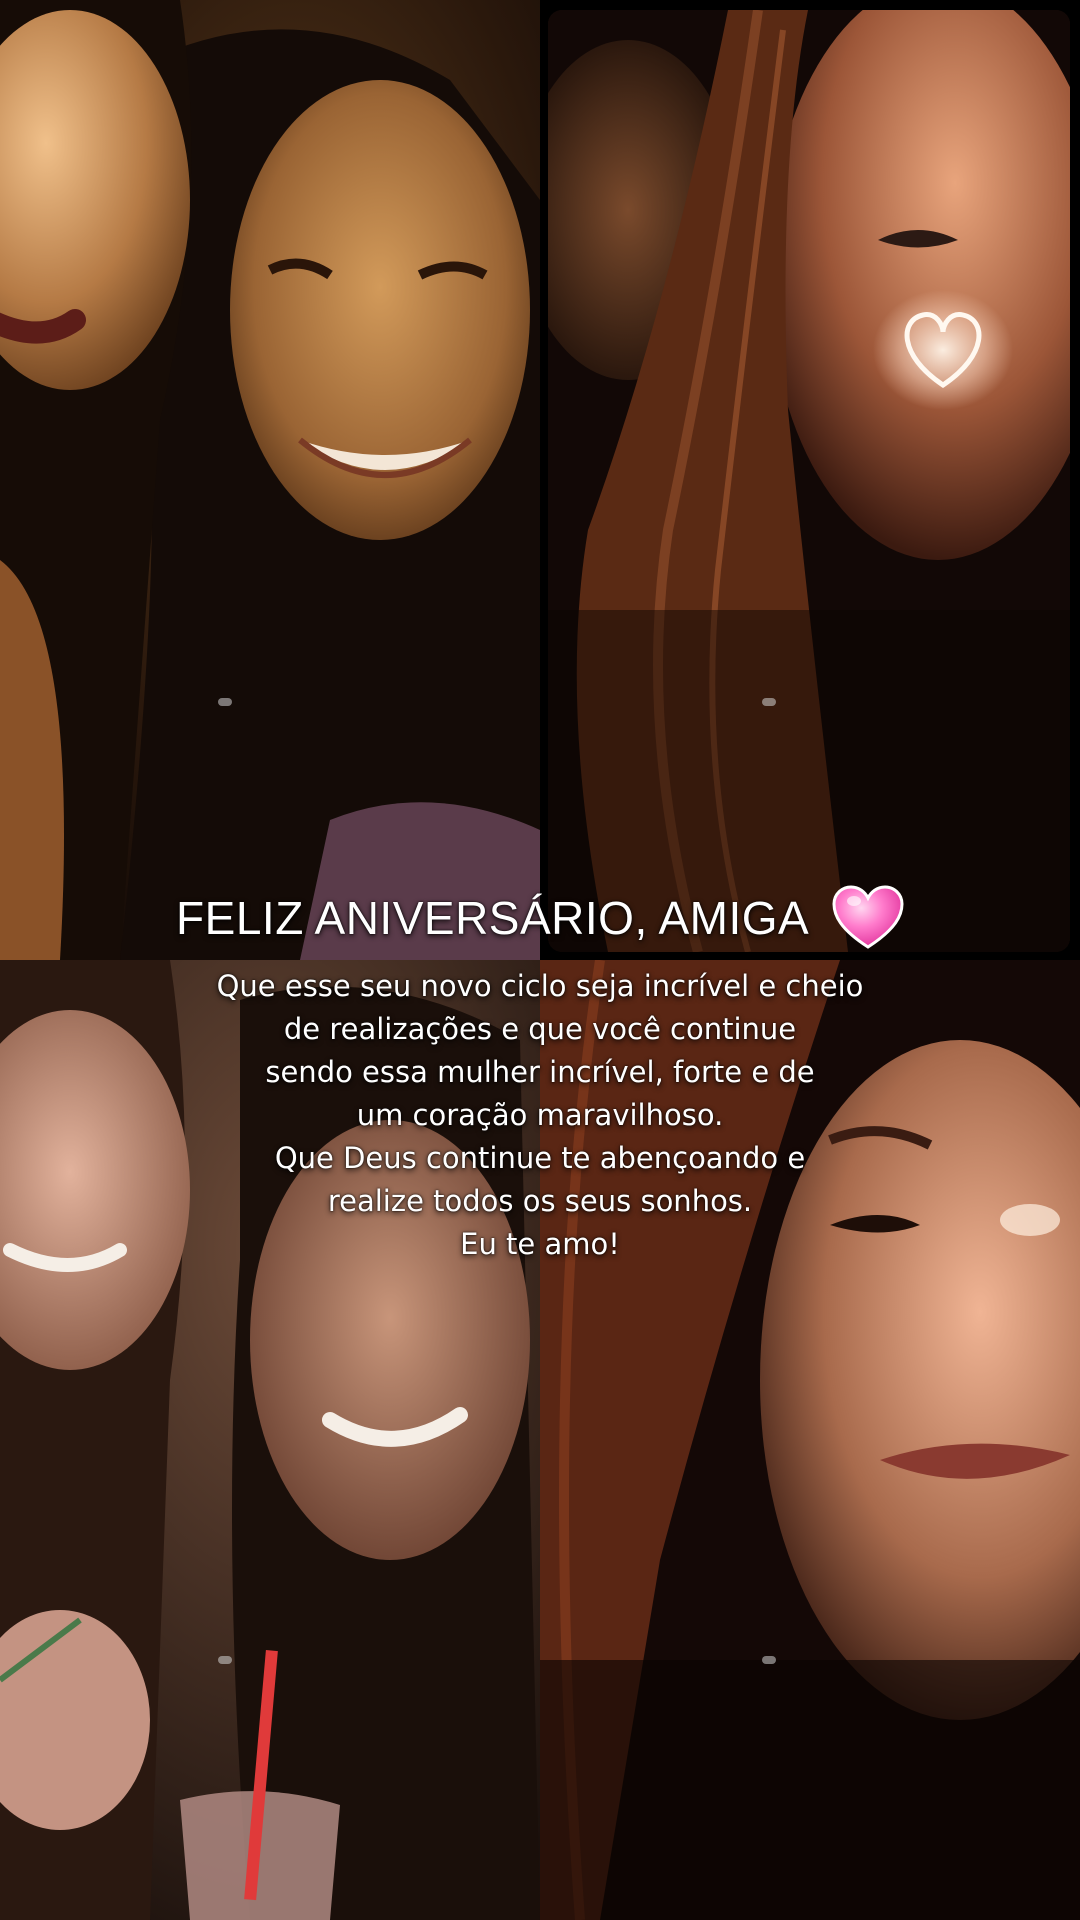 This screenshot has height=1920, width=1080. I want to click on message-line: sendo essa mulher incrível, forte e de, so click(540, 1072).